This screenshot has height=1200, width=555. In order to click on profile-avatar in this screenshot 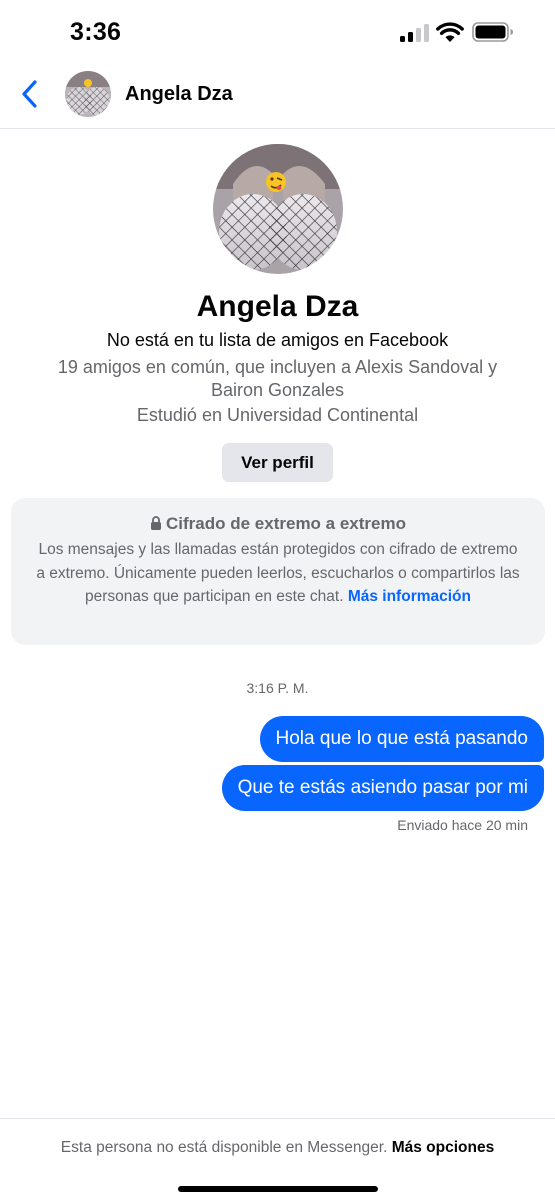, I will do `click(278, 209)`.